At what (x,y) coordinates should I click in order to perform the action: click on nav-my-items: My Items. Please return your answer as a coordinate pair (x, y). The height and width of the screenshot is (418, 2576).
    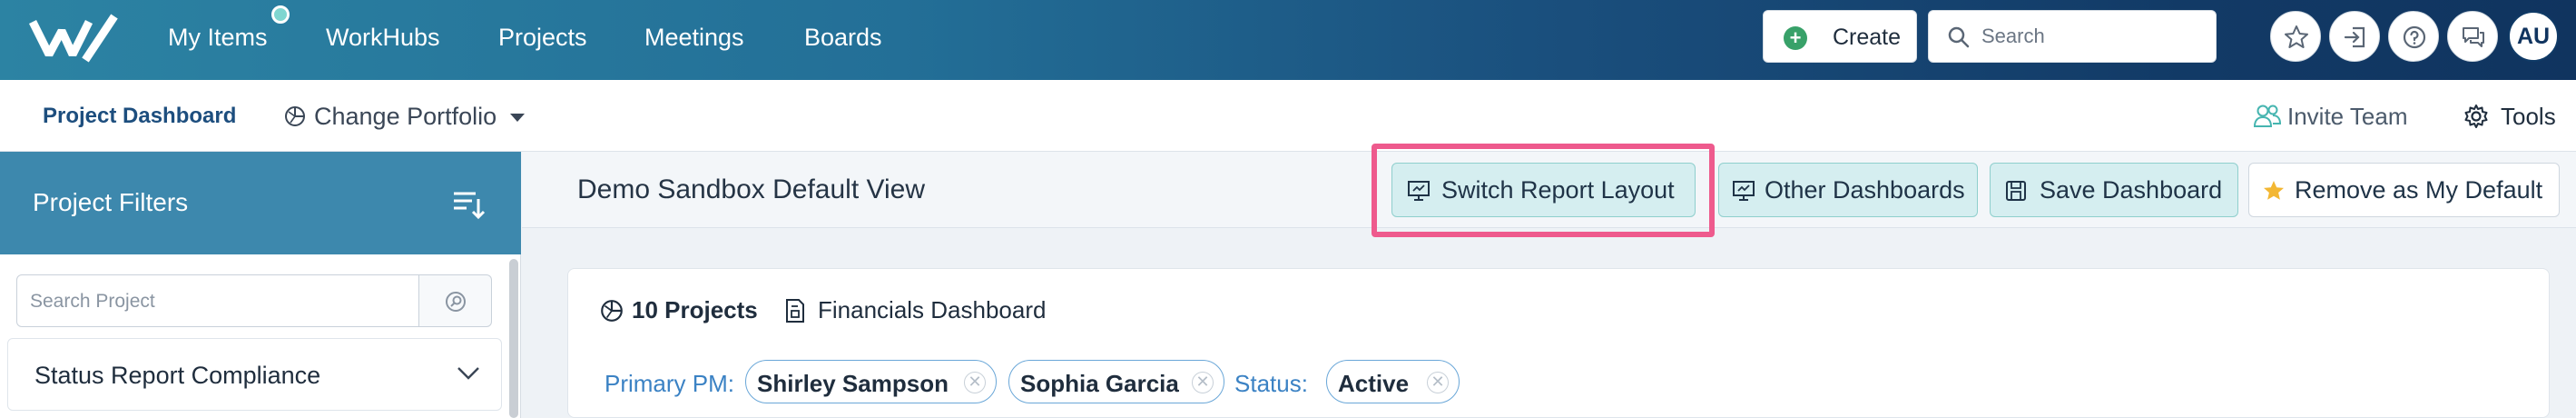
    Looking at the image, I should click on (218, 37).